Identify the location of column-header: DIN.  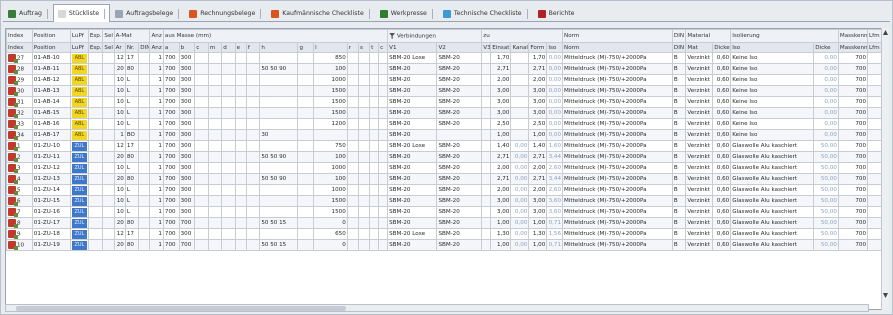
(679, 47).